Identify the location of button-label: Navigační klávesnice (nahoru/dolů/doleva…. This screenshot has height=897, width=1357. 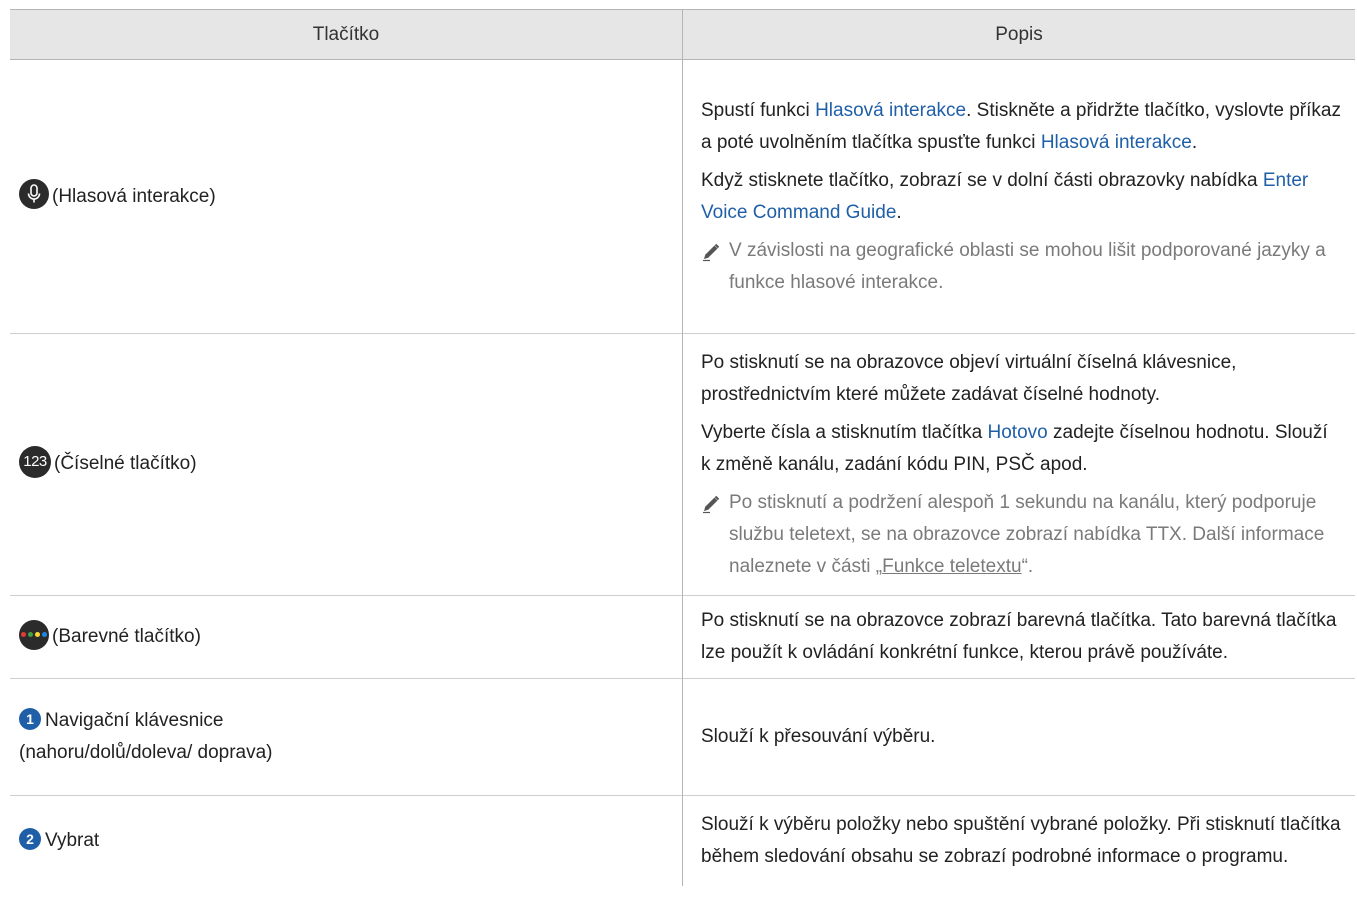
(146, 736).